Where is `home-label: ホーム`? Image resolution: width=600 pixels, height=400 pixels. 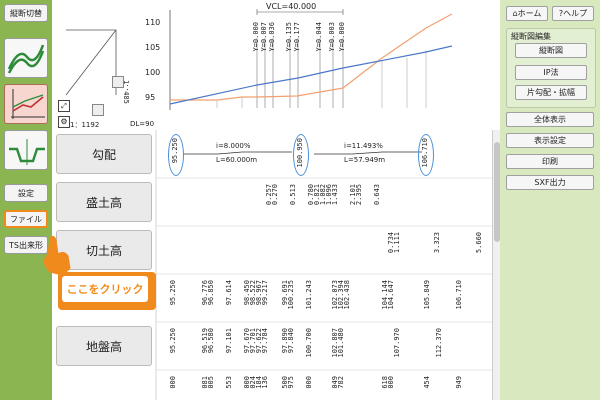
home-label: ホーム is located at coordinates (529, 13).